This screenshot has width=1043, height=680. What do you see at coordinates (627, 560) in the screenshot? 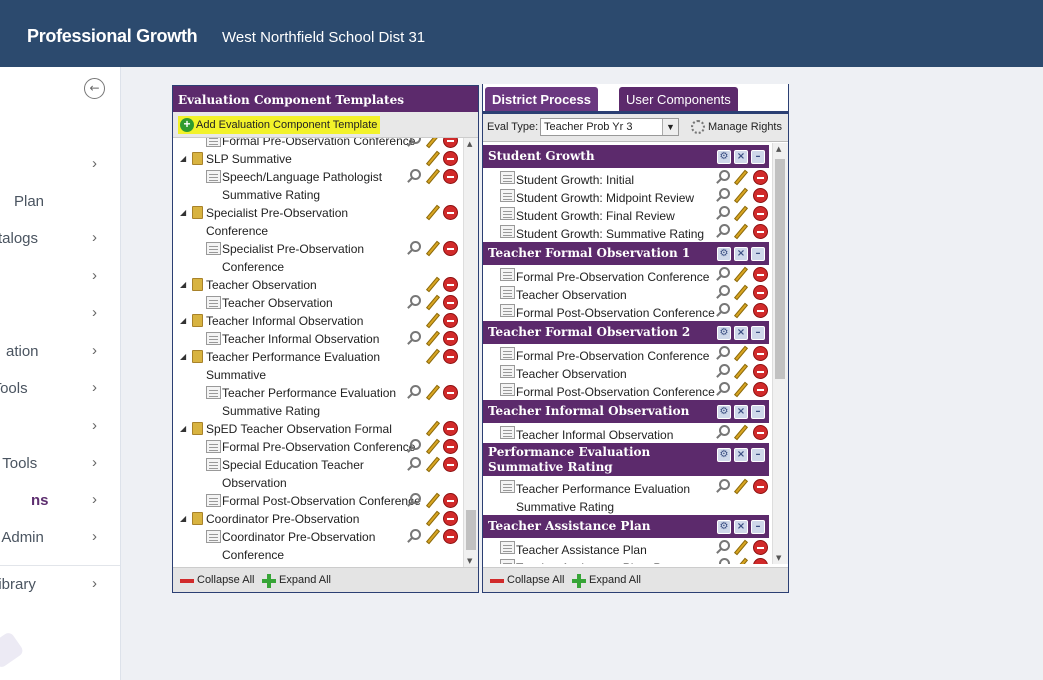
I see `component-item: Teacher Assistance Plan: Progress` at bounding box center [627, 560].